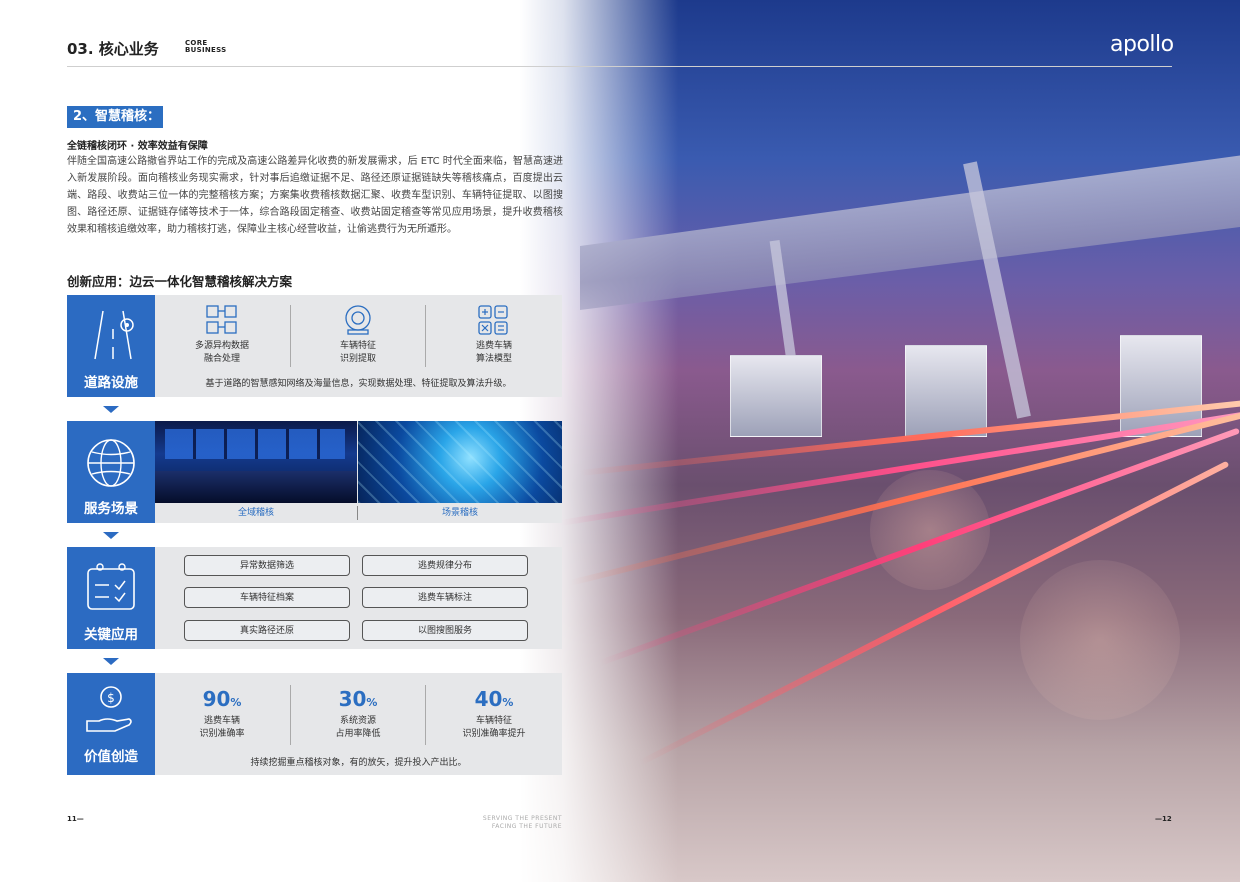 The image size is (1240, 882). Describe the element at coordinates (111, 509) in the screenshot. I see `row-label: 服务场景` at that location.